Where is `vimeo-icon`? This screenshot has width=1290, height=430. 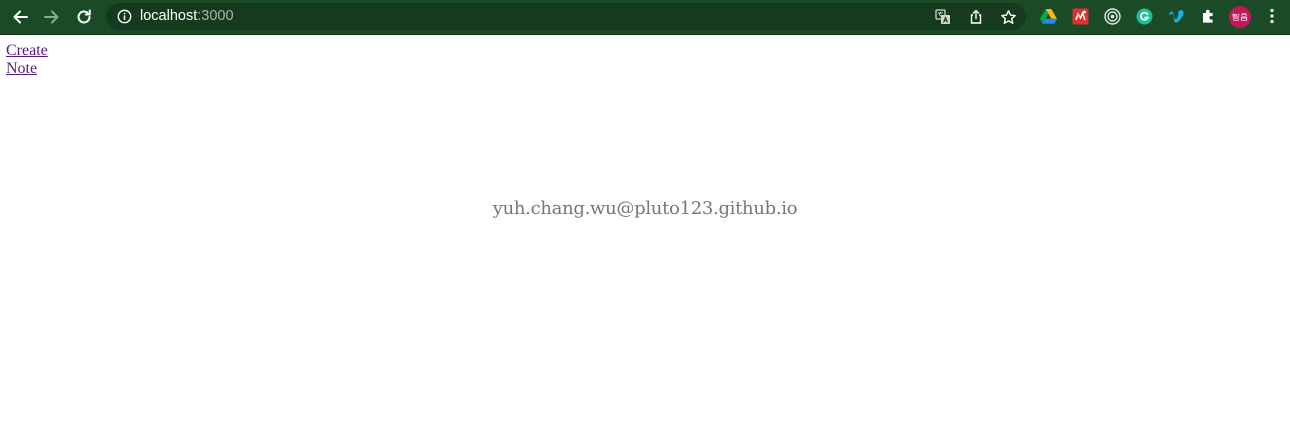 vimeo-icon is located at coordinates (1176, 16).